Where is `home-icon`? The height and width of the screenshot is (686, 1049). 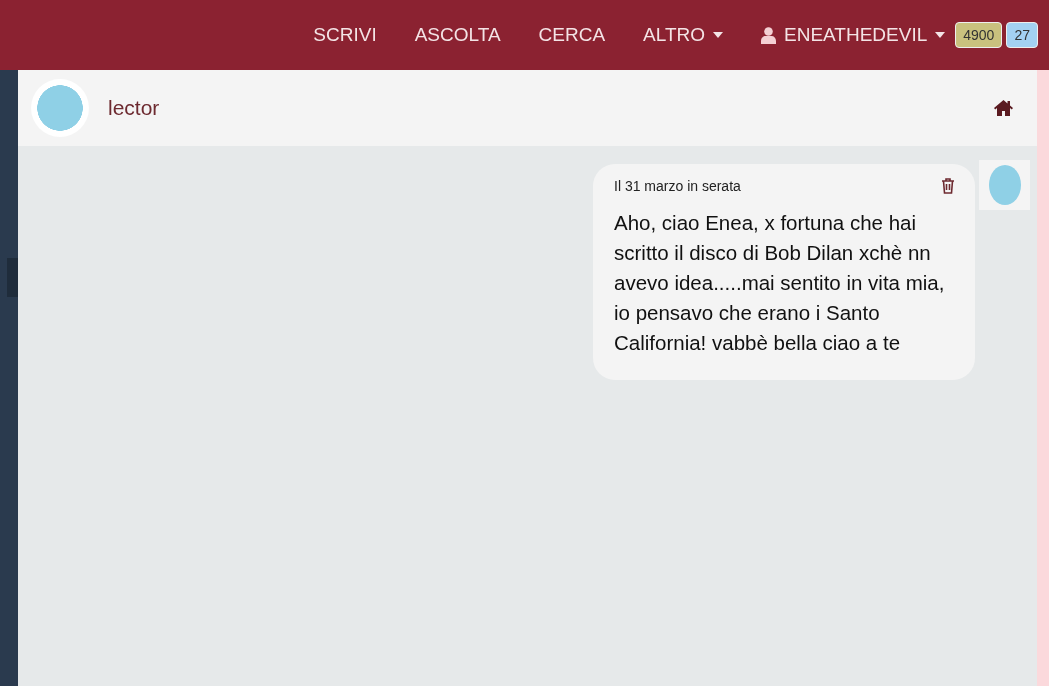 home-icon is located at coordinates (1003, 108).